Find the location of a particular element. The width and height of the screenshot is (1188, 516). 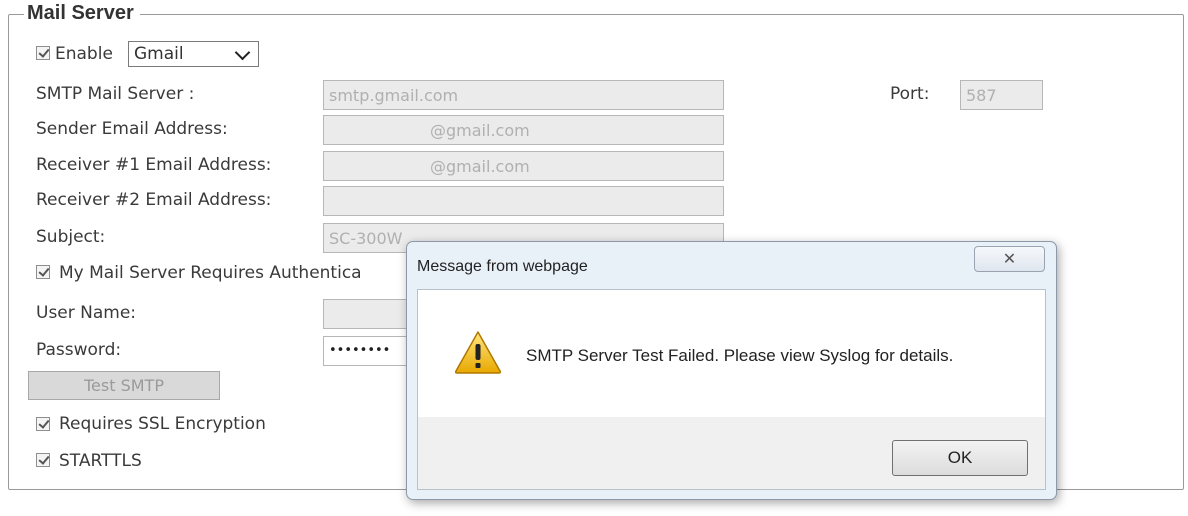

ok-button: OK is located at coordinates (960, 458).